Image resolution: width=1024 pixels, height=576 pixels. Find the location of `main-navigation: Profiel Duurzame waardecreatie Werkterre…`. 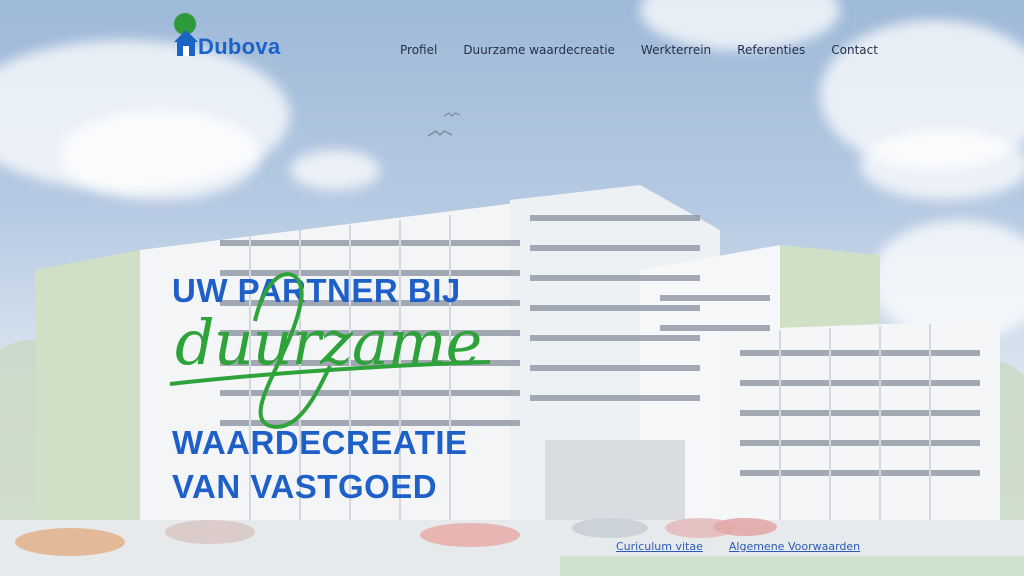

main-navigation: Profiel Duurzame waardecreatie Werkterre… is located at coordinates (652, 50).